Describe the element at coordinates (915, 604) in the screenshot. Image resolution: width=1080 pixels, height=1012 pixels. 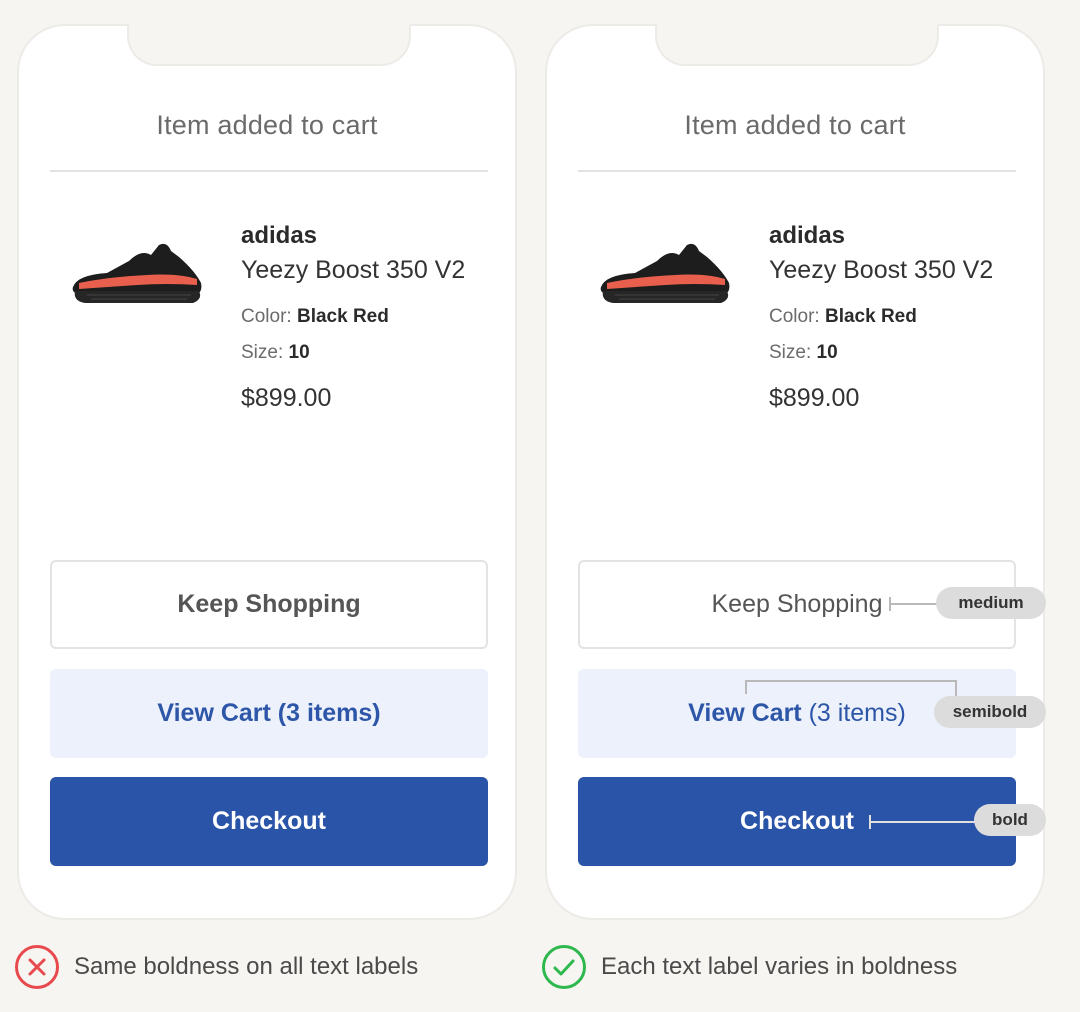
I see `annotation-line-medium` at that location.